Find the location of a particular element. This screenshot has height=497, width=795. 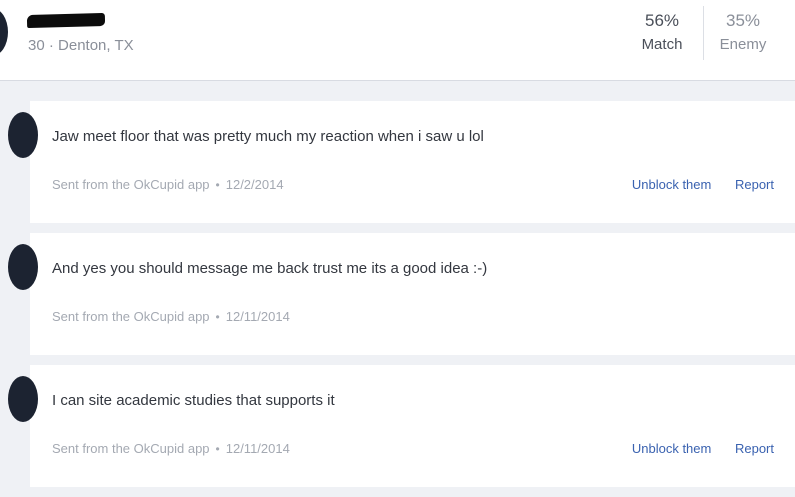

match-percent: 56% is located at coordinates (662, 20).